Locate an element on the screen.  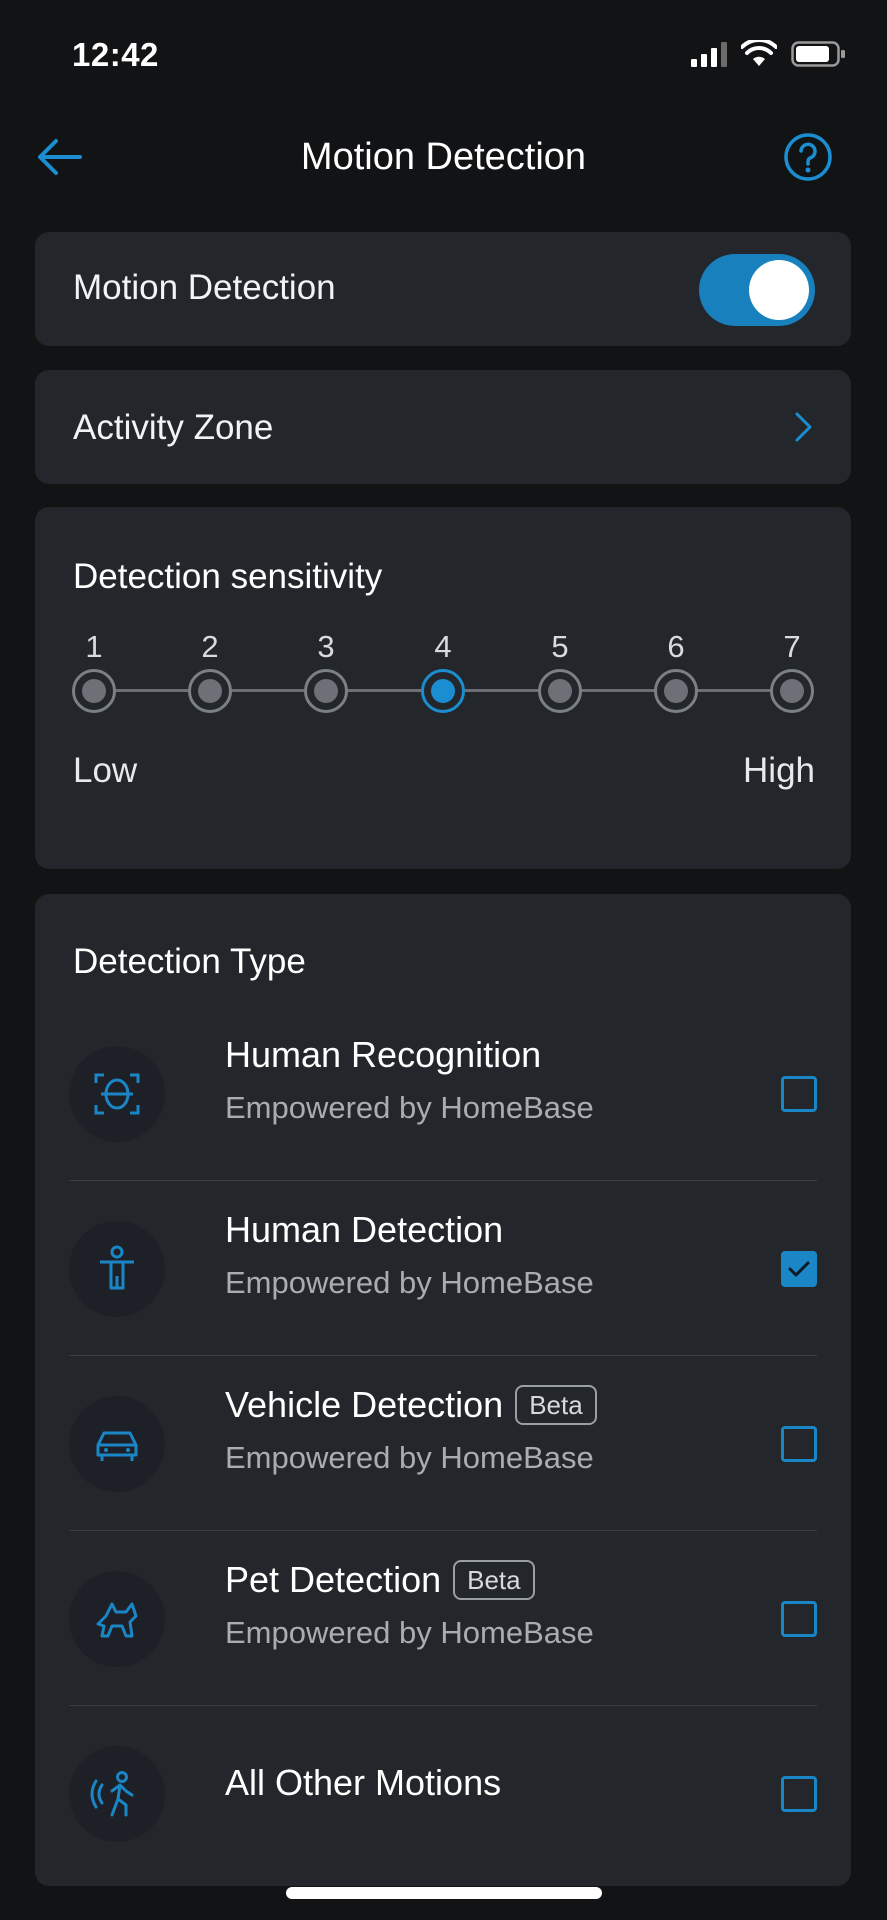
cellular-signal-icon is located at coordinates (709, 54).